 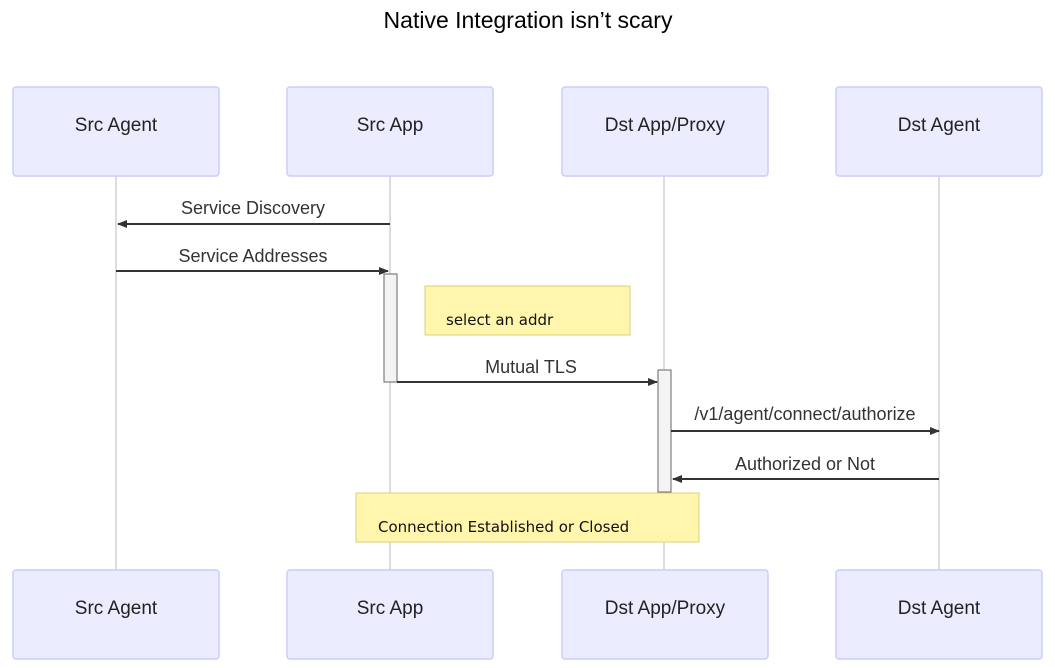 What do you see at coordinates (804, 414) in the screenshot?
I see `message-label: /v1/agent/connect/authorize` at bounding box center [804, 414].